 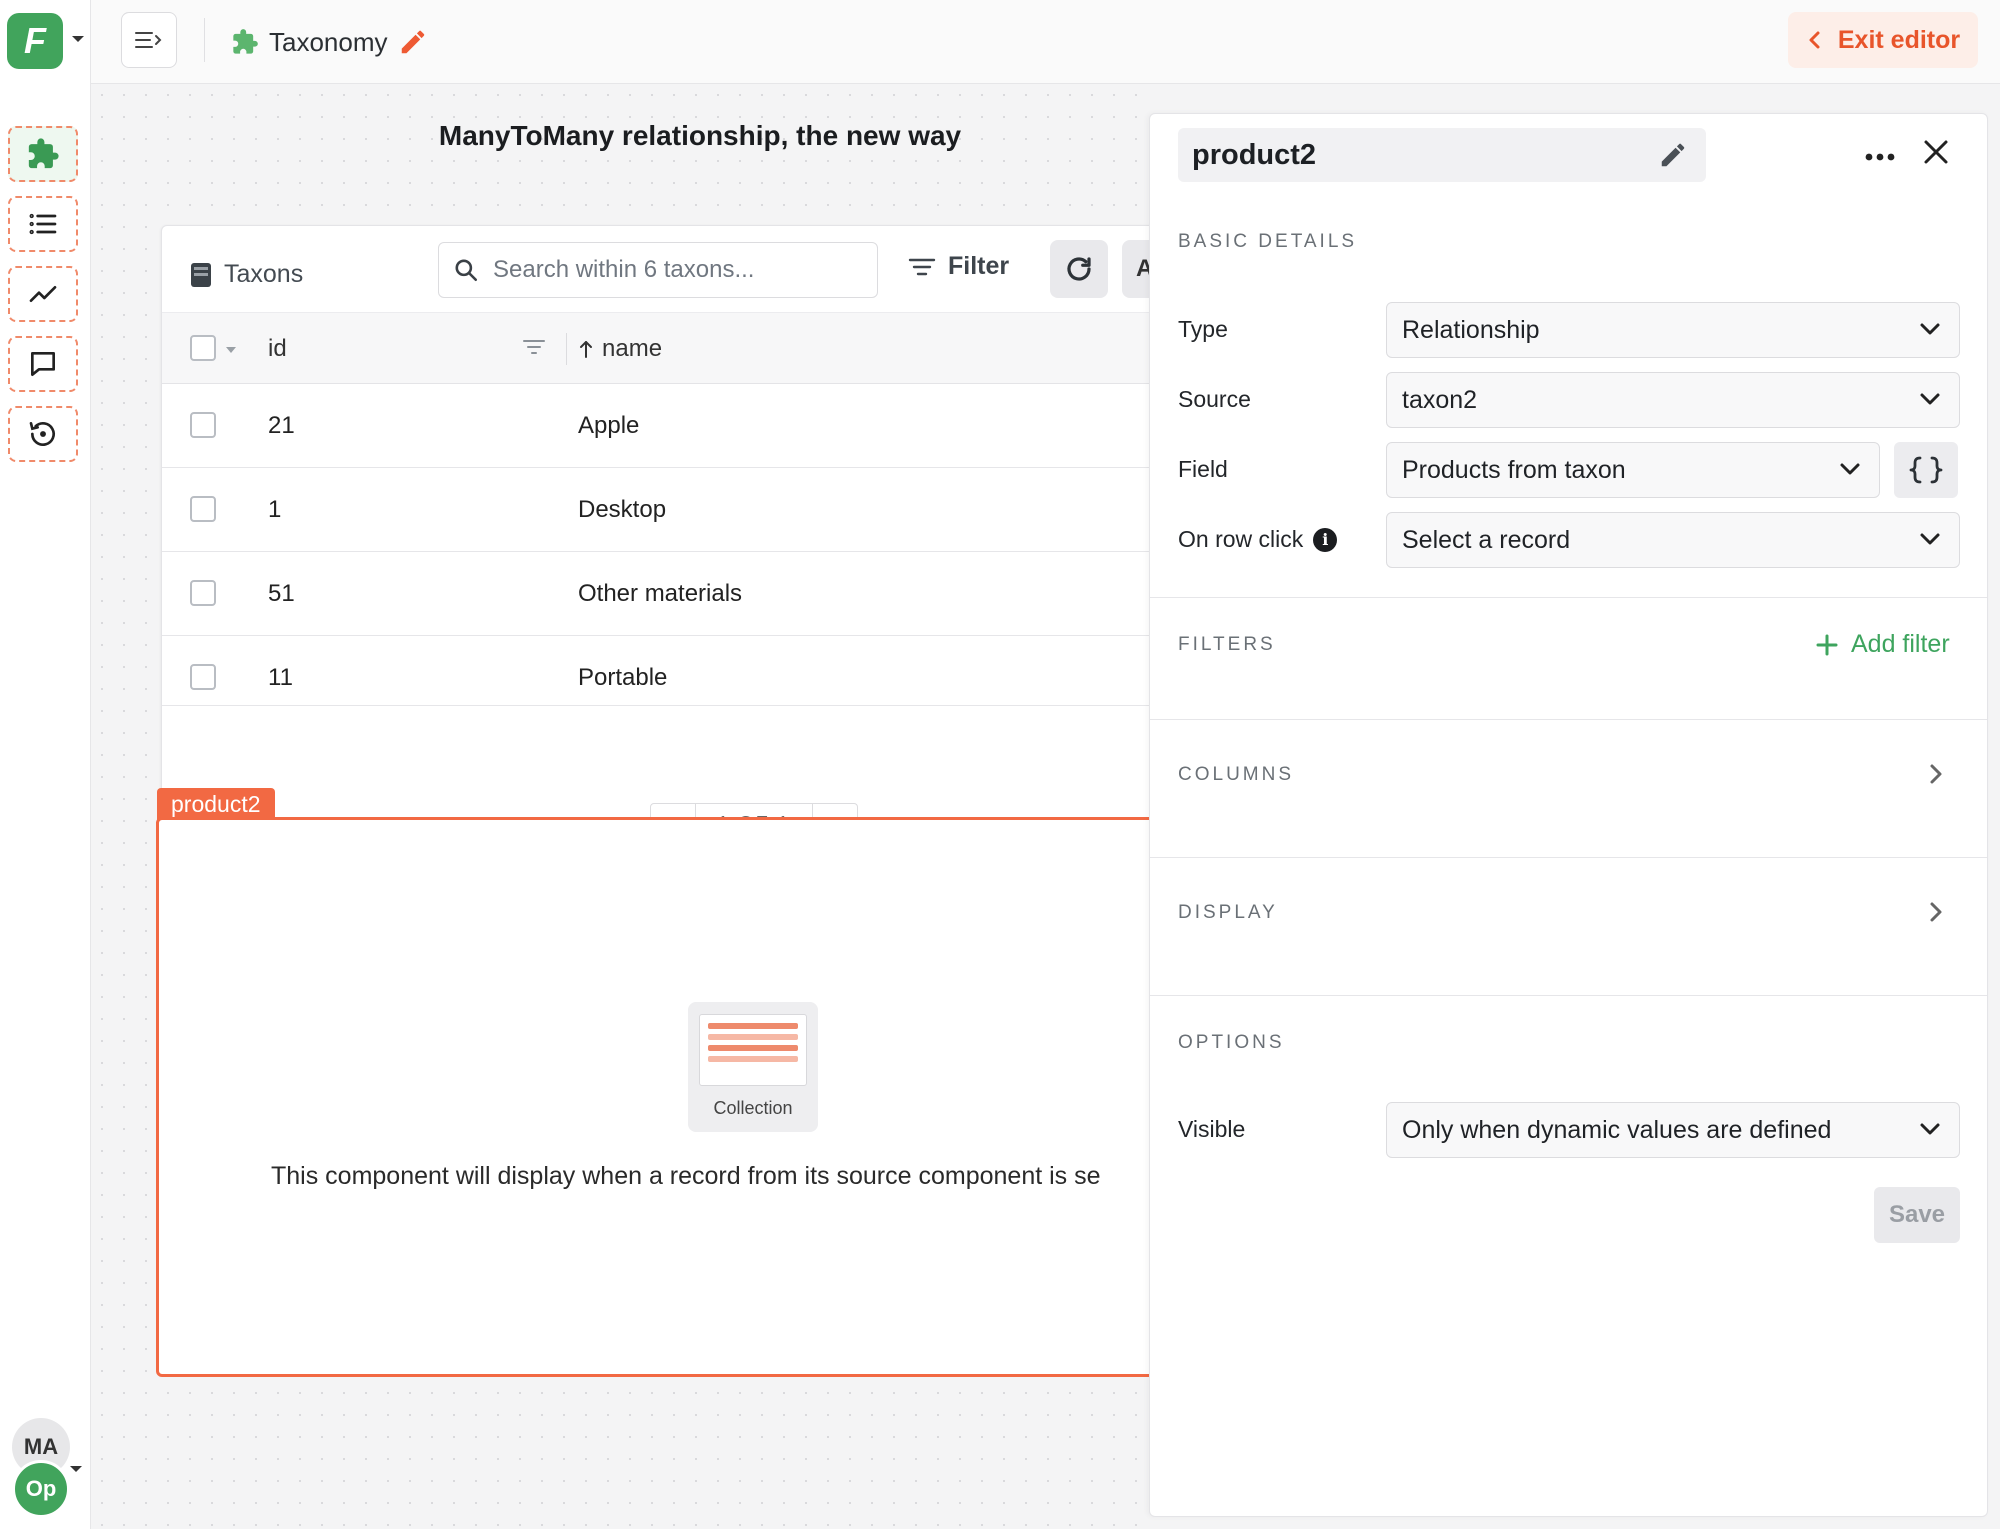 I want to click on row-click-label-text: On row click, so click(x=1241, y=539).